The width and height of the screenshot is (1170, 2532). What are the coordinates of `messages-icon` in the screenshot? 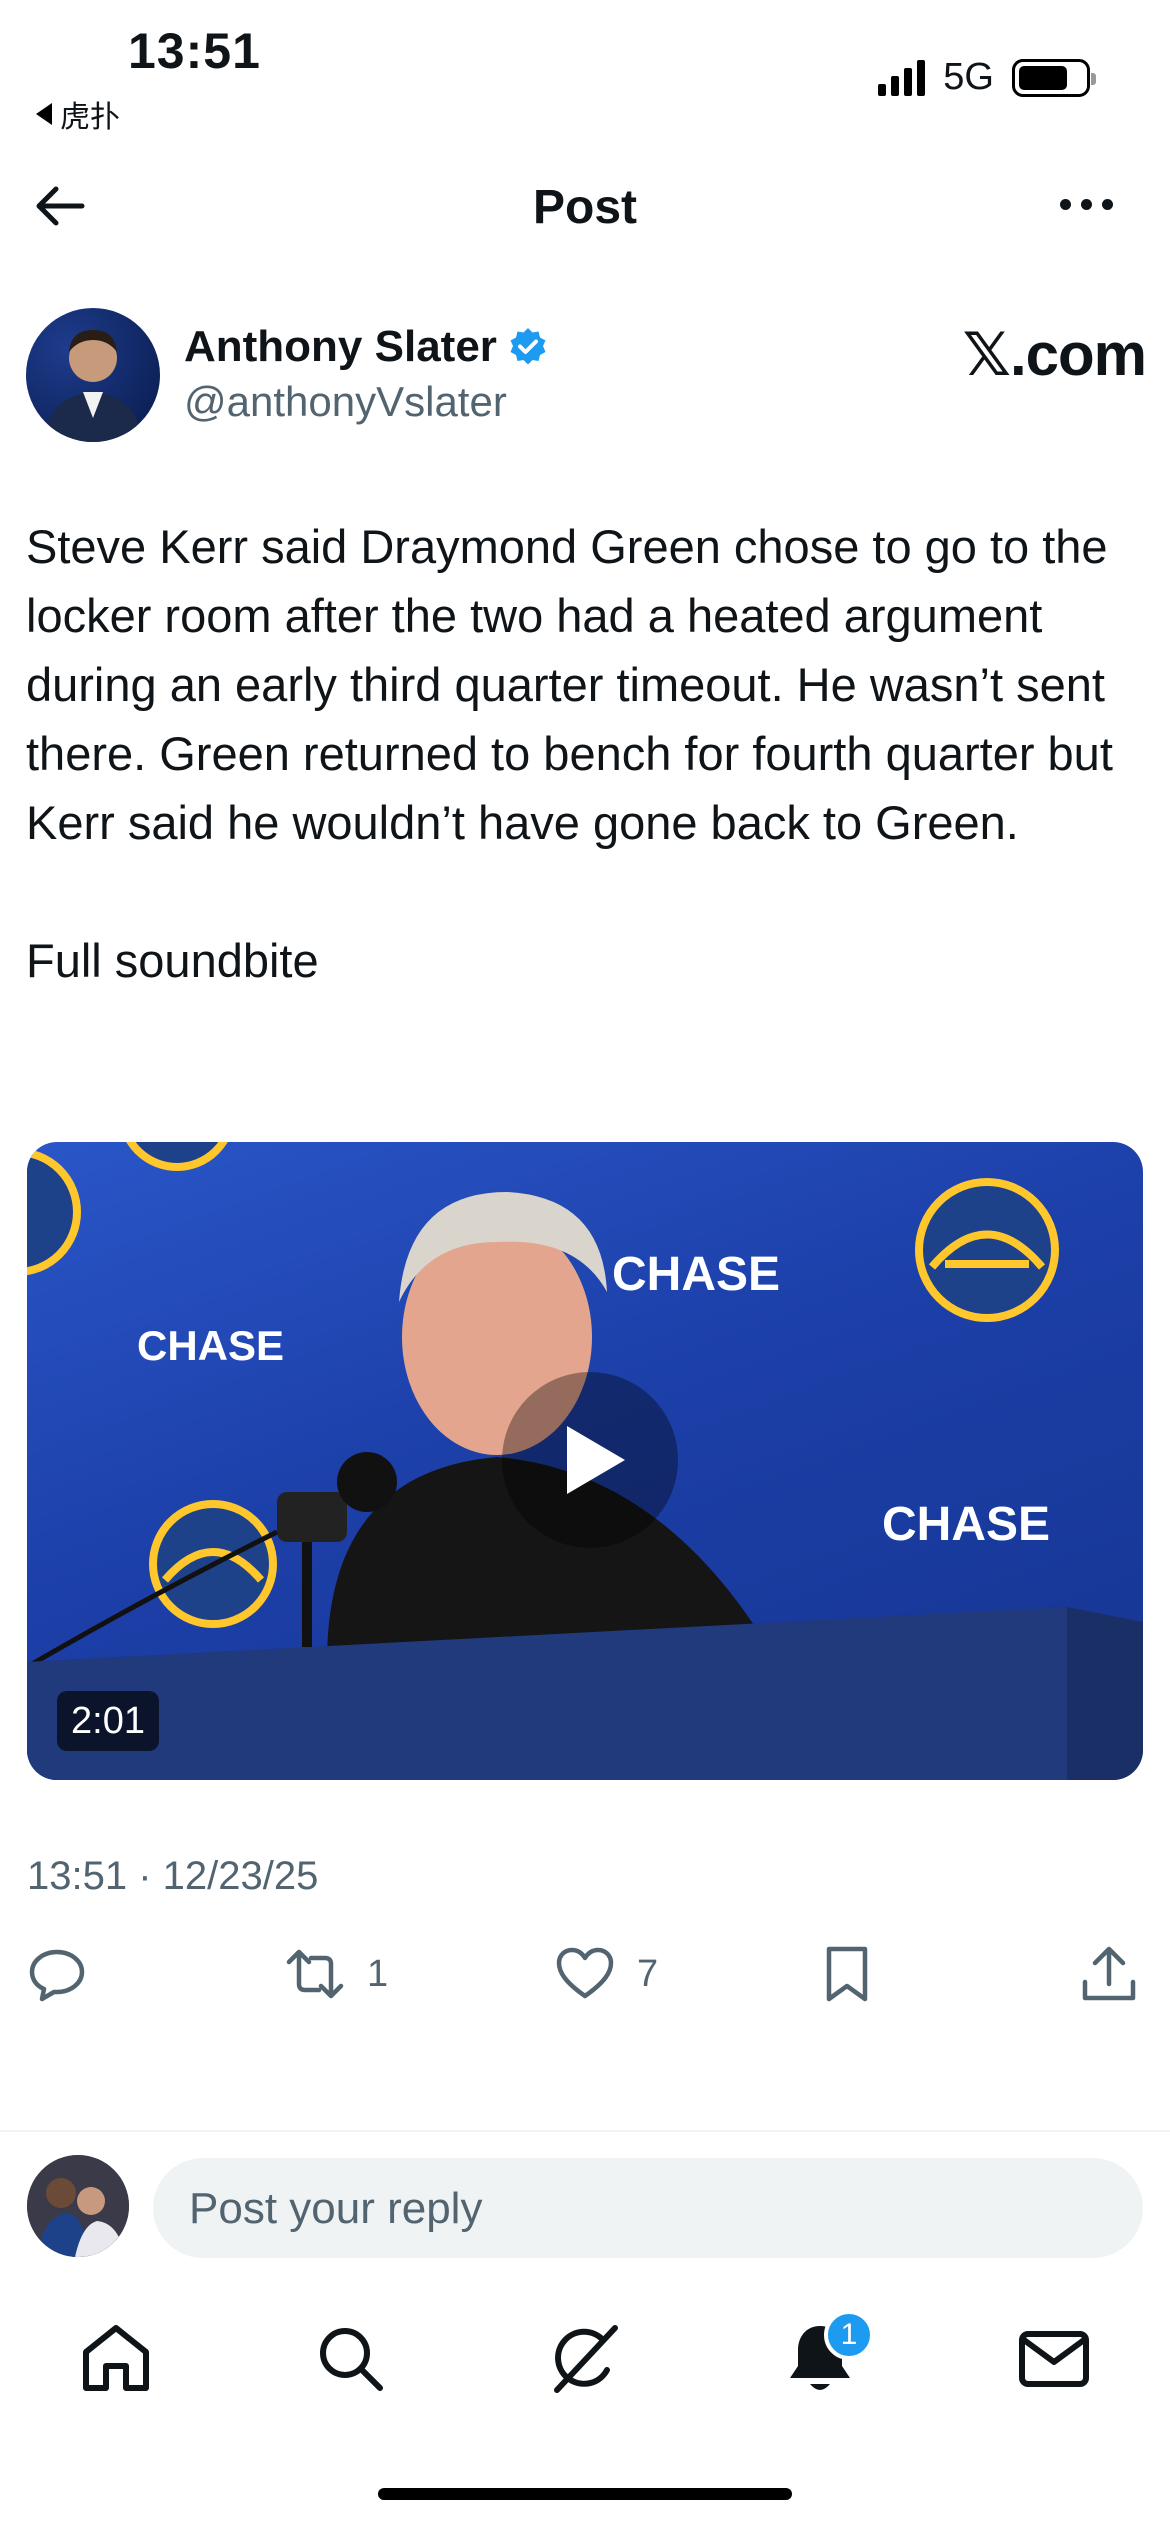 It's located at (1054, 2359).